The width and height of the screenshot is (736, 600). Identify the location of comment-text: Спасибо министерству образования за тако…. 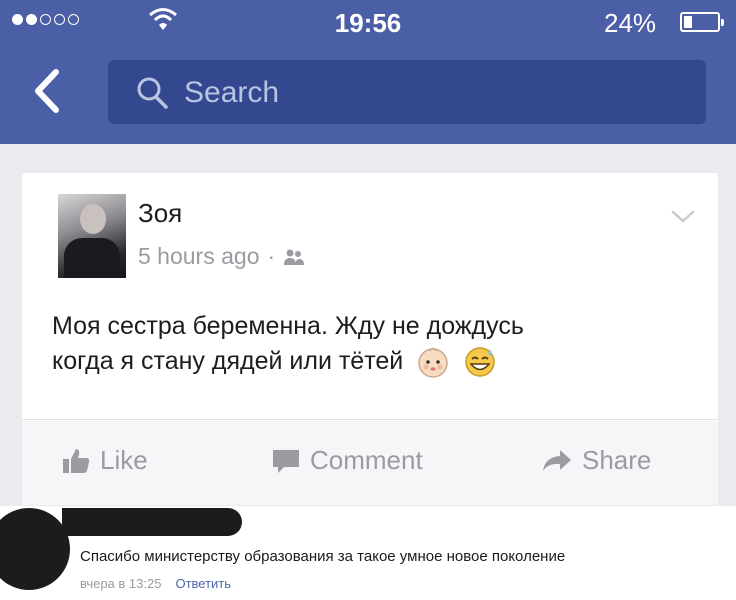
(323, 556).